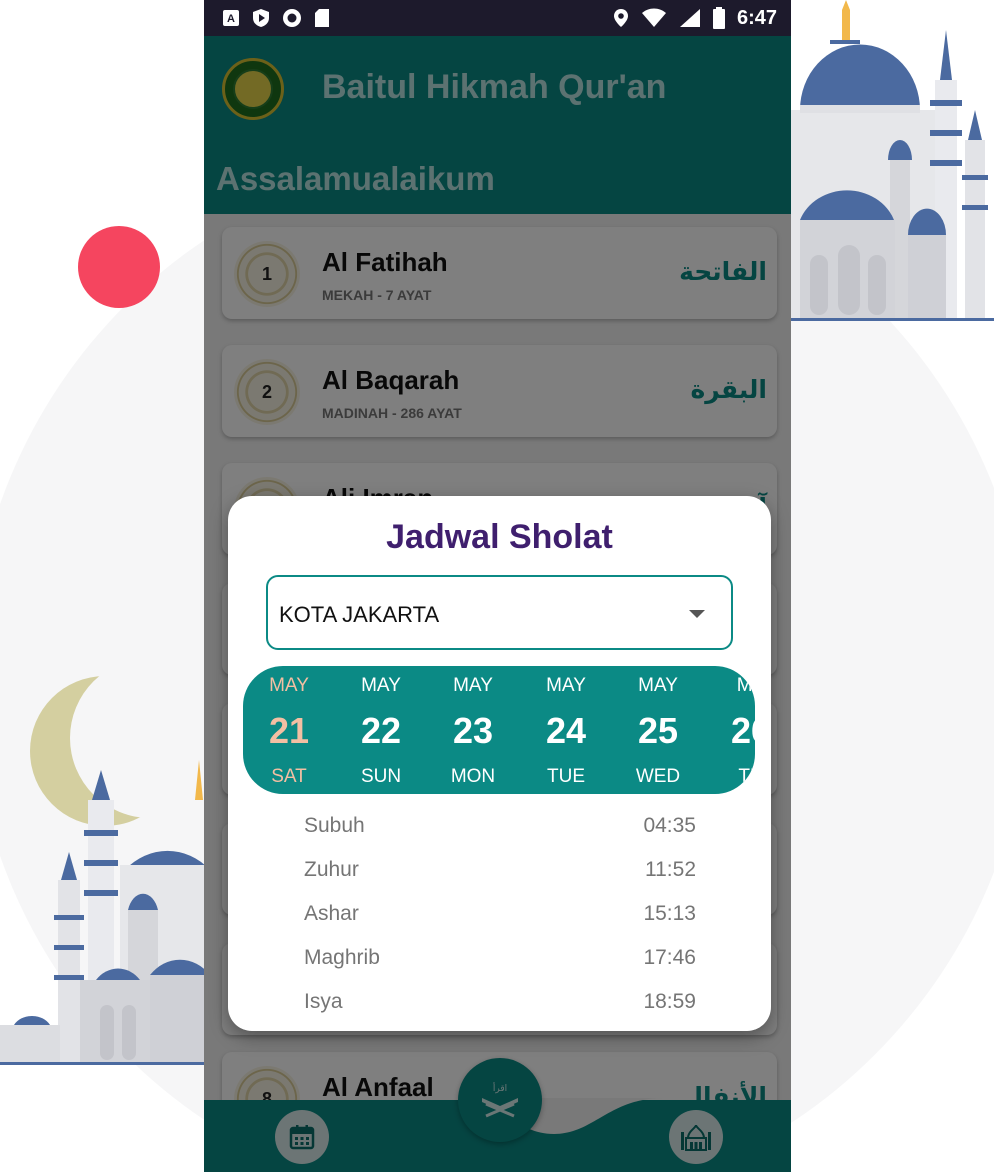 The width and height of the screenshot is (994, 1172). I want to click on date-item: MAY 25 WED, so click(658, 730).